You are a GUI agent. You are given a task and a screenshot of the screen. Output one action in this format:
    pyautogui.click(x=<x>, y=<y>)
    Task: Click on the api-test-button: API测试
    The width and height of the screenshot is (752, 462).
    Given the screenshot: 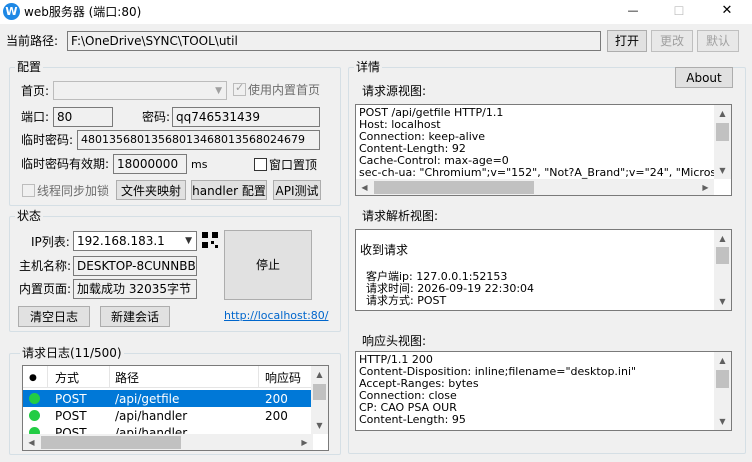 What is the action you would take?
    pyautogui.click(x=297, y=190)
    